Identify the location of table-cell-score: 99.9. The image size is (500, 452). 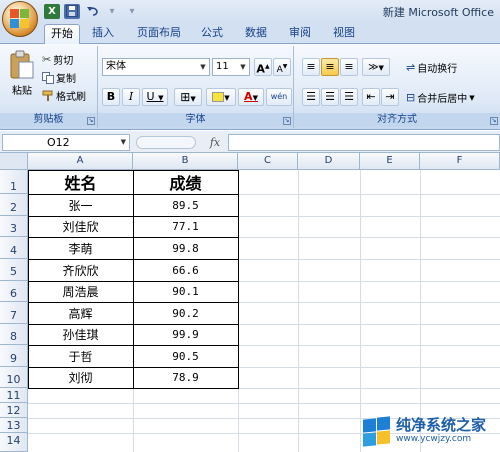
(185, 334).